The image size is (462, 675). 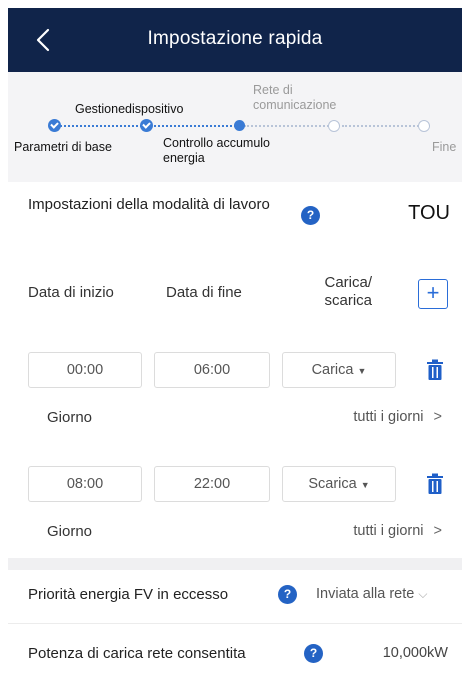 What do you see at coordinates (235, 623) in the screenshot?
I see `row-divider` at bounding box center [235, 623].